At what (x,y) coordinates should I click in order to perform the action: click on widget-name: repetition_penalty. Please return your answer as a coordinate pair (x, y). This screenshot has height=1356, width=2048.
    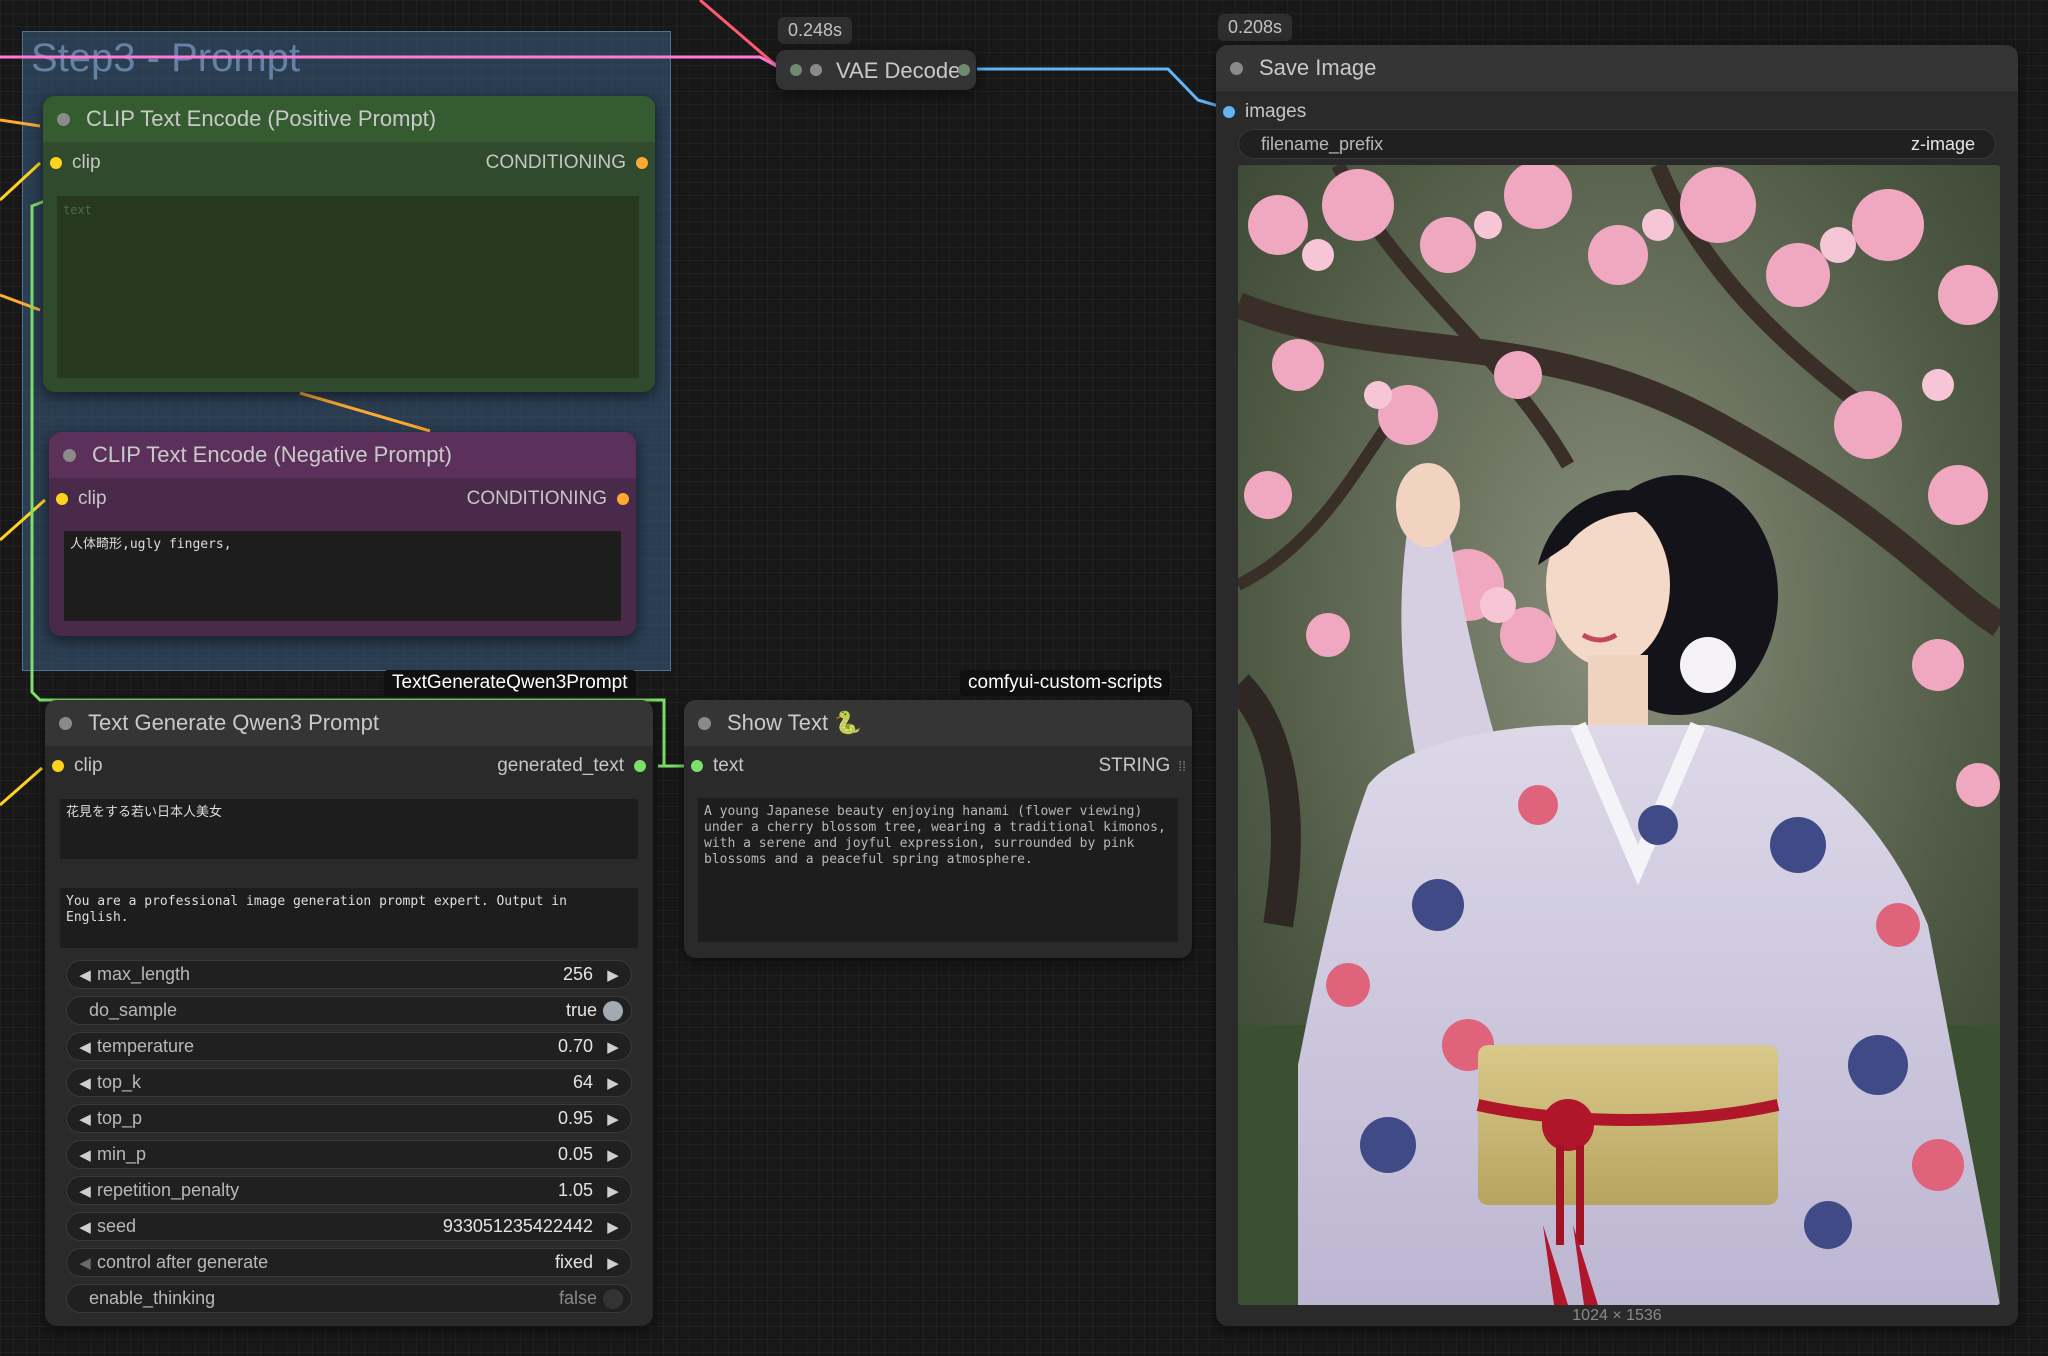
    Looking at the image, I should click on (168, 1190).